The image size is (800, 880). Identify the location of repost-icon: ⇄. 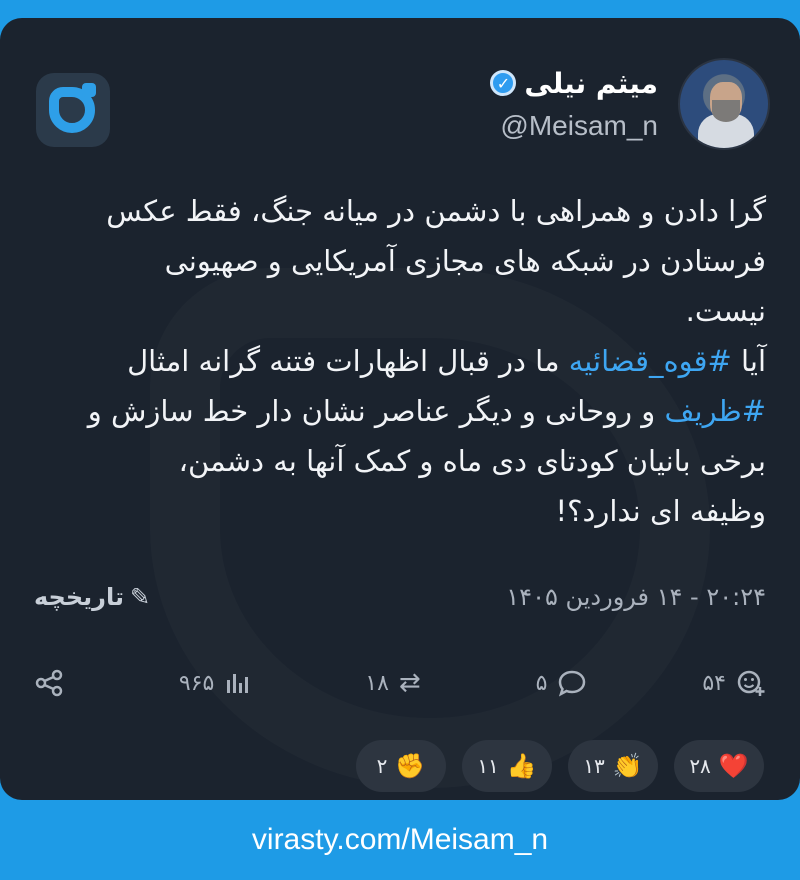
(409, 683).